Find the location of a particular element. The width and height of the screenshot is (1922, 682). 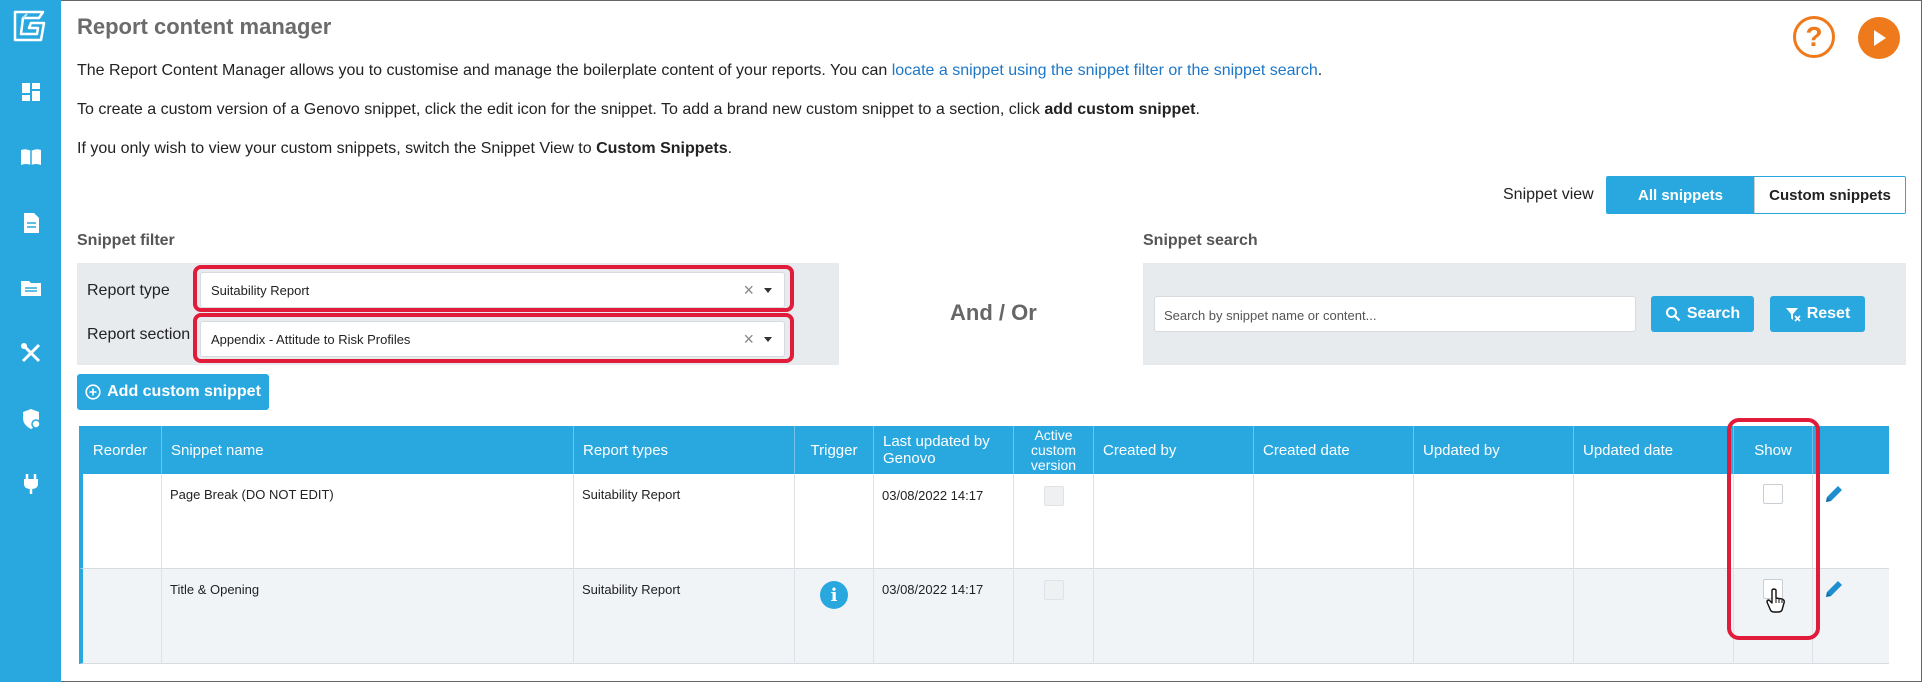

all-snippets-option: All snippets is located at coordinates (1681, 195).